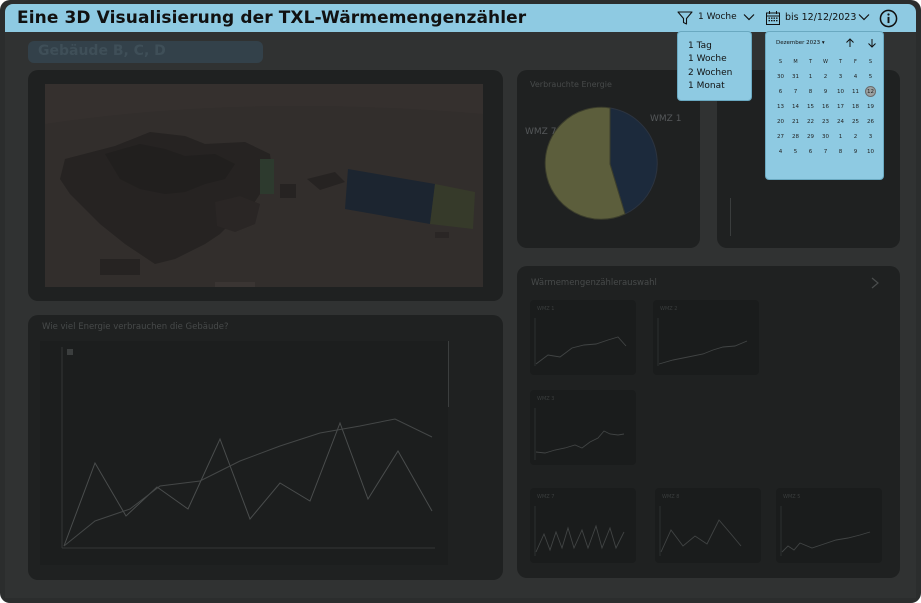  Describe the element at coordinates (795, 122) in the screenshot. I see `calendar-day: 21` at that location.